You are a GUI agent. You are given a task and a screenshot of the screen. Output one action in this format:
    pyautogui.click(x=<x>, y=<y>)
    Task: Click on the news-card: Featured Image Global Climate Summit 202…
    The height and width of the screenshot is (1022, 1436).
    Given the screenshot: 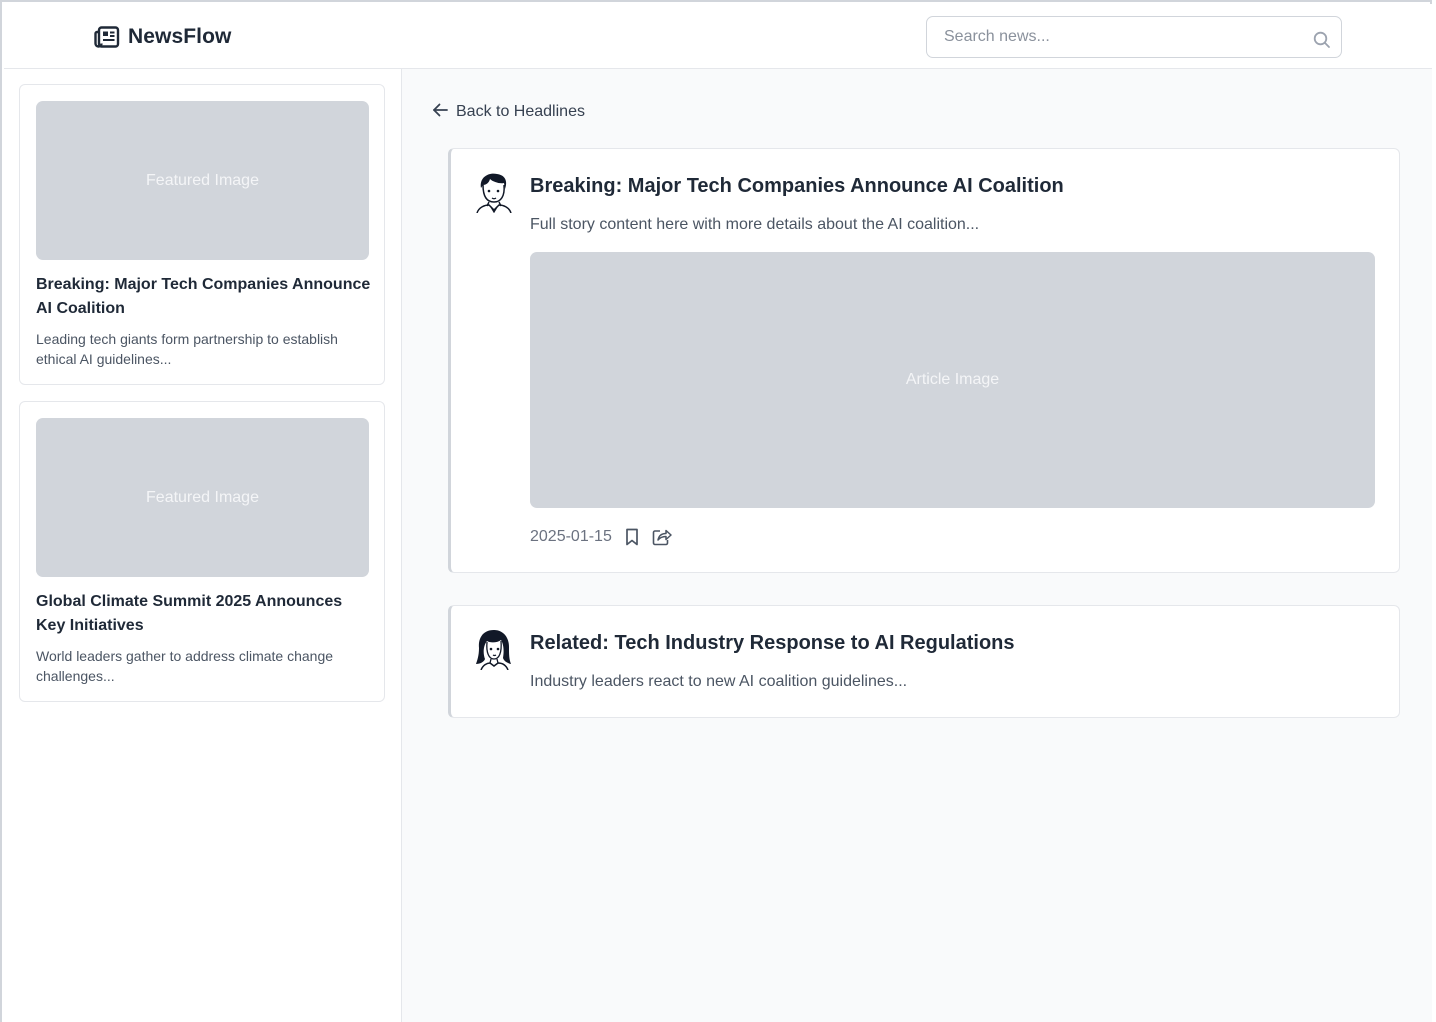 What is the action you would take?
    pyautogui.click(x=202, y=551)
    